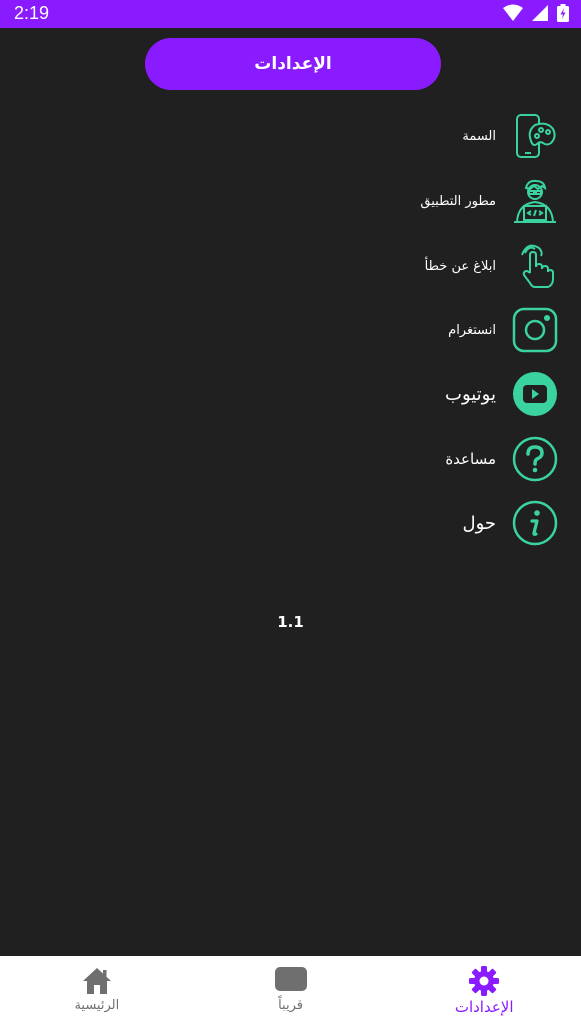  Describe the element at coordinates (535, 136) in the screenshot. I see `palette-phone-icon` at that location.